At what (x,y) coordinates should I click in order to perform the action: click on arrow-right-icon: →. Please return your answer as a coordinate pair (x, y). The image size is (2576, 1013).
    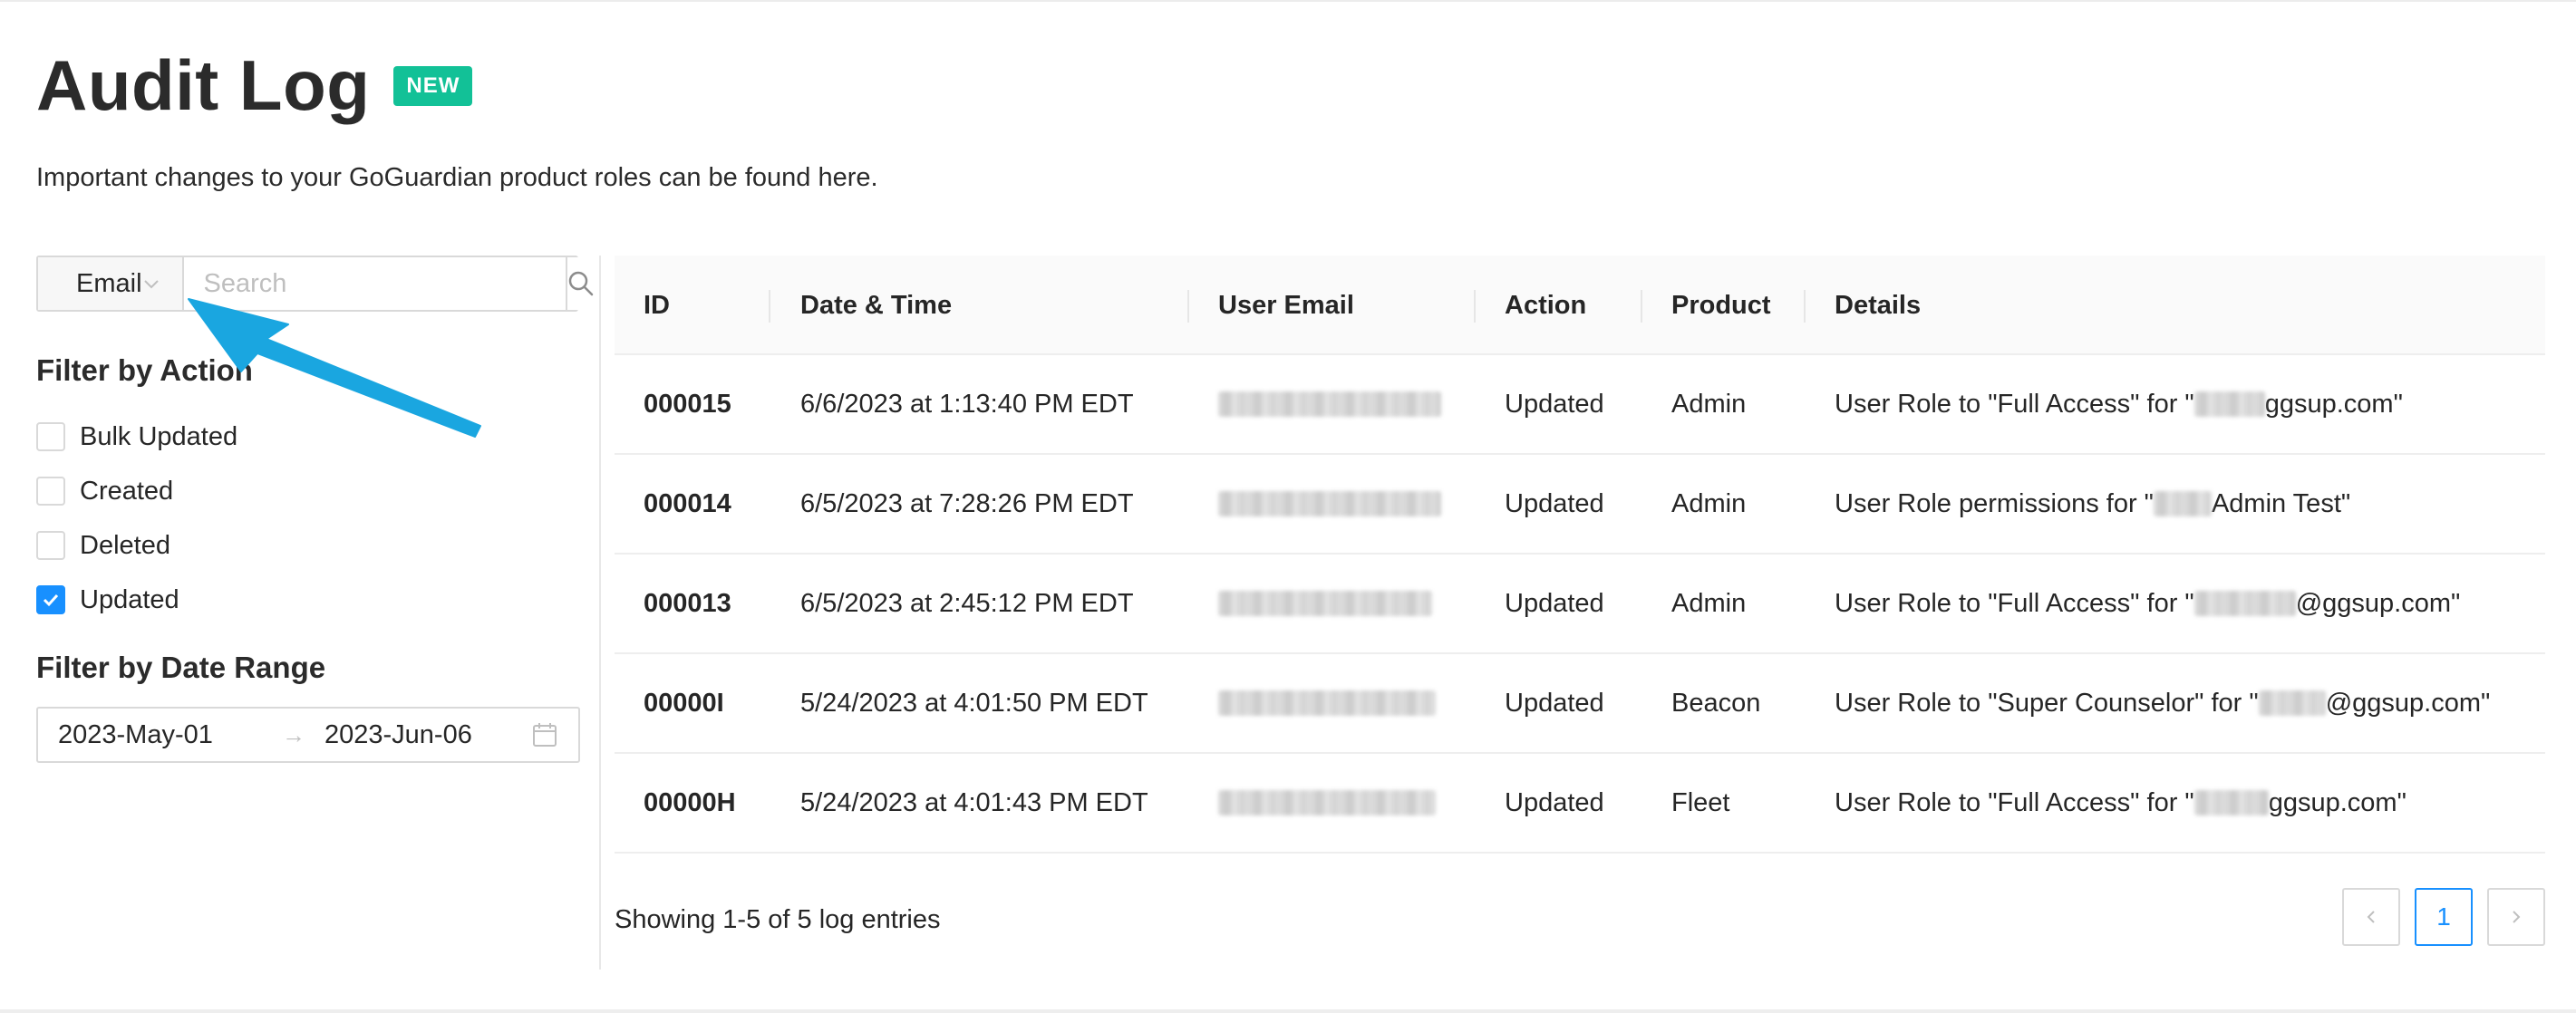
    Looking at the image, I should click on (293, 734).